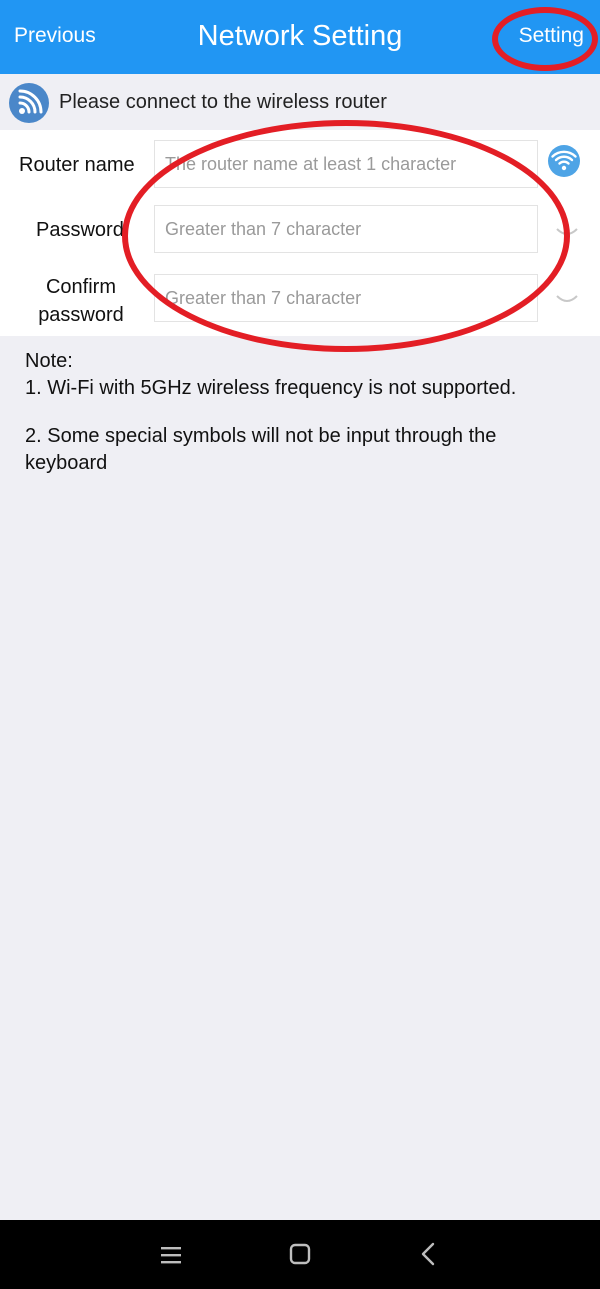 The image size is (600, 1289). I want to click on home-icon, so click(300, 1256).